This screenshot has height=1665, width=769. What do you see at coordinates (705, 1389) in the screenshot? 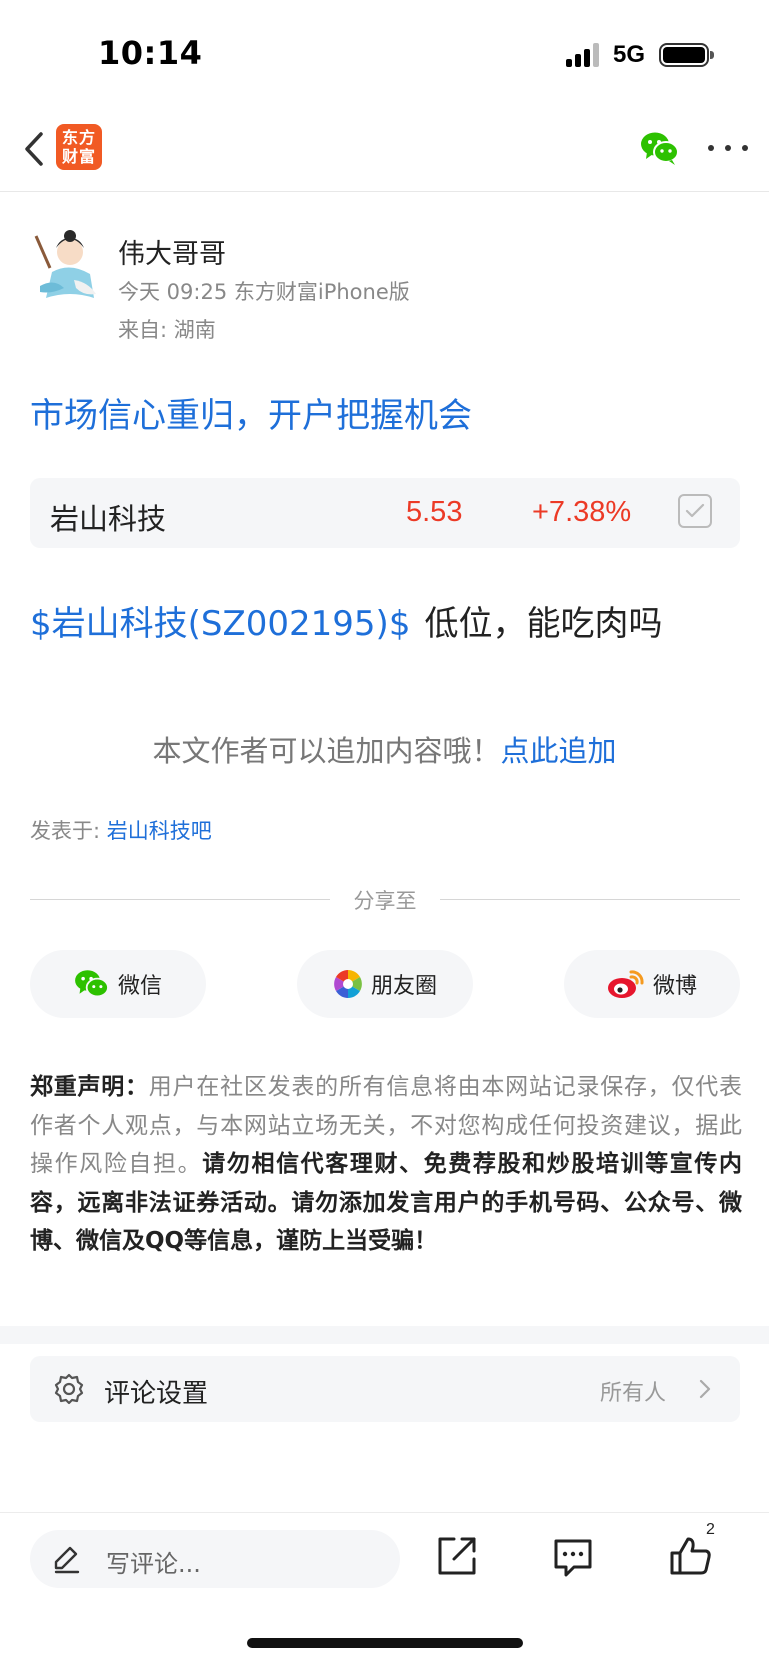
I see `chevron-right-icon` at bounding box center [705, 1389].